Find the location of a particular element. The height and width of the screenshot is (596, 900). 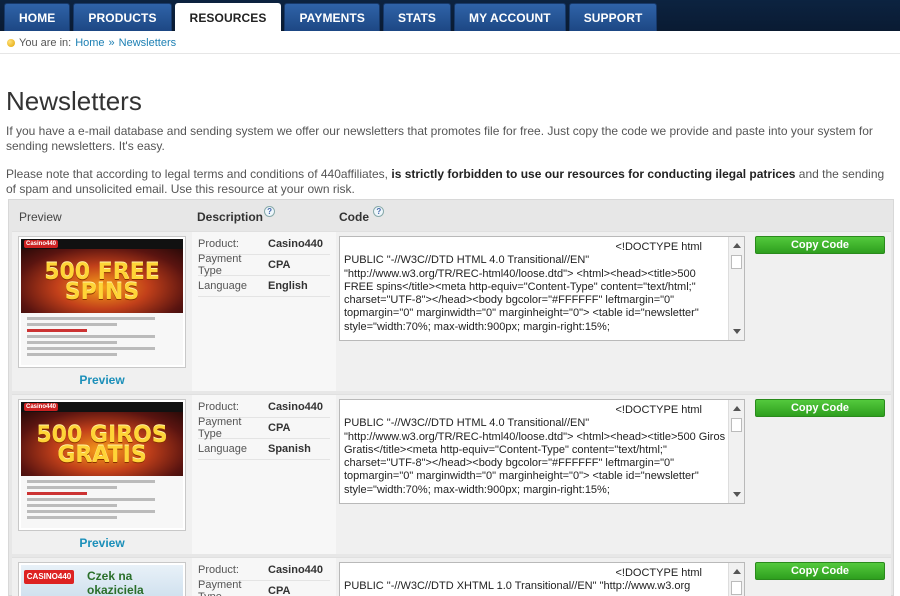

newsletter-thumbnail: Casino440 500 GIROS GRATIS is located at coordinates (102, 465).